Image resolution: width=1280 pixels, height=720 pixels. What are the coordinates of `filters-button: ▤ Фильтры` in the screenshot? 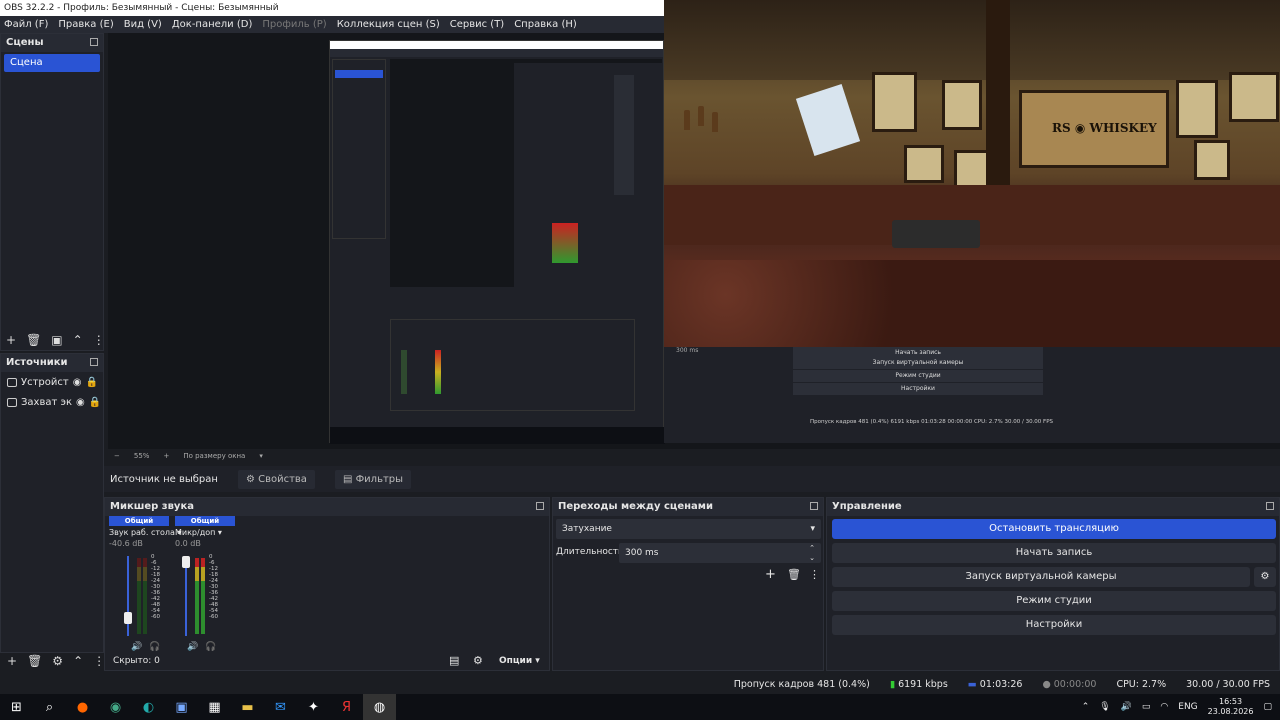 It's located at (373, 479).